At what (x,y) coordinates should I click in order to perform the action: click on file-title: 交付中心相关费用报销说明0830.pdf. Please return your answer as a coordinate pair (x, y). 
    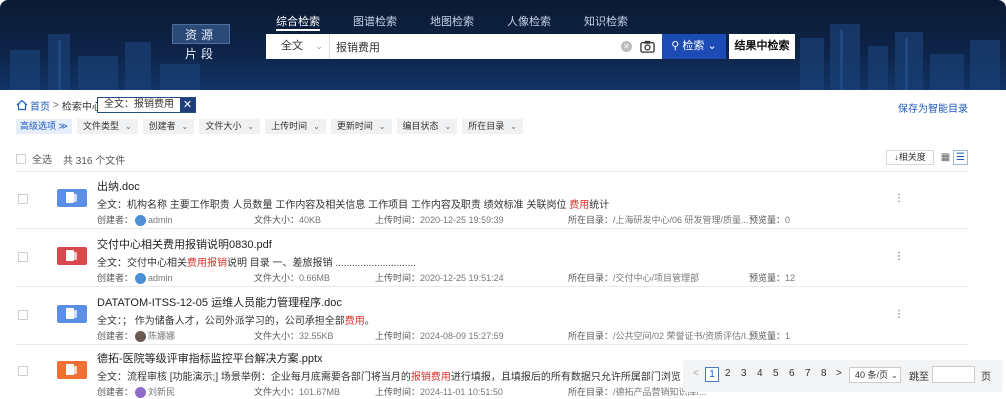
    Looking at the image, I should click on (184, 244).